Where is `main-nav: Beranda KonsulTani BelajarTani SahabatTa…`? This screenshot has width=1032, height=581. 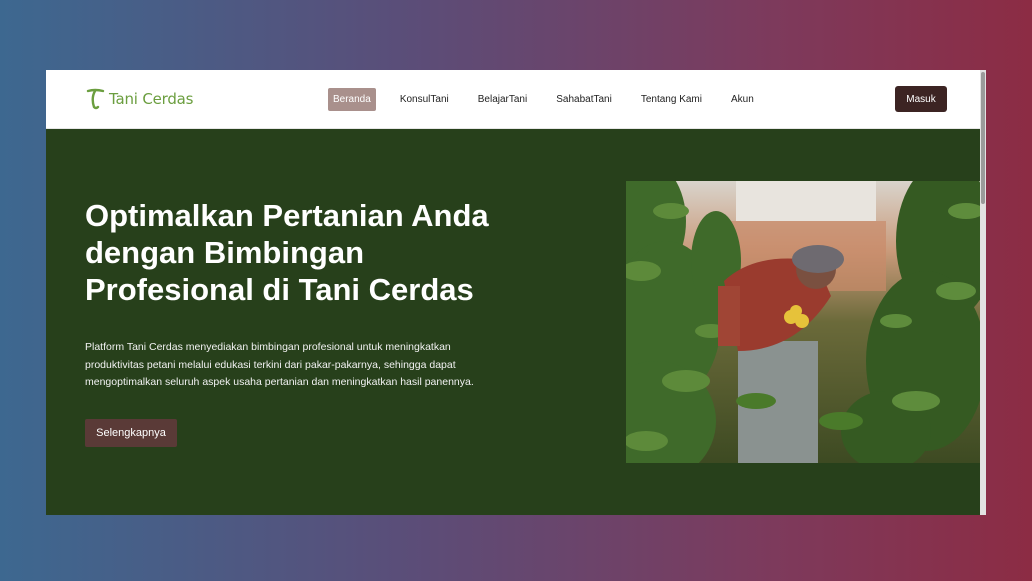
main-nav: Beranda KonsulTani BelajarTani SahabatTa… is located at coordinates (553, 99).